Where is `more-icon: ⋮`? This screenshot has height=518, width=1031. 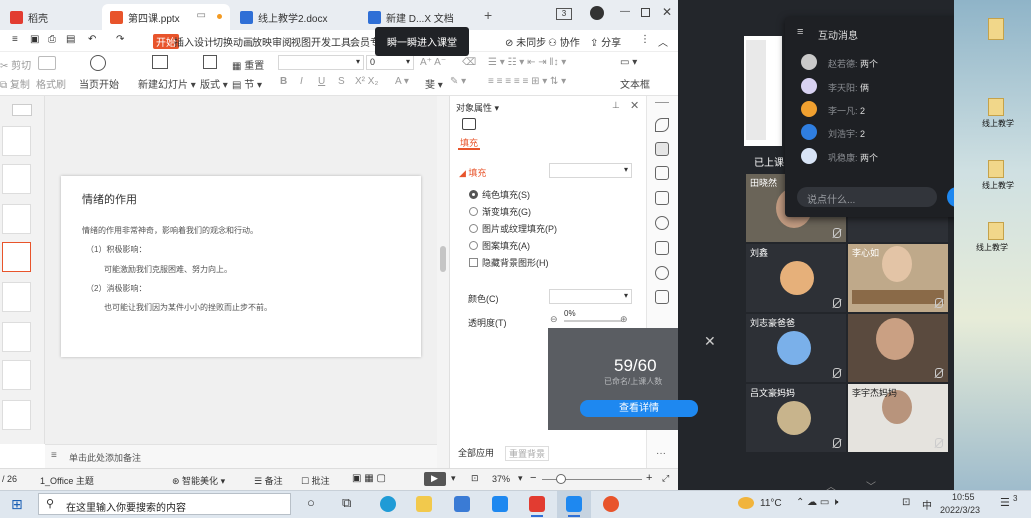 more-icon: ⋮ is located at coordinates (645, 39).